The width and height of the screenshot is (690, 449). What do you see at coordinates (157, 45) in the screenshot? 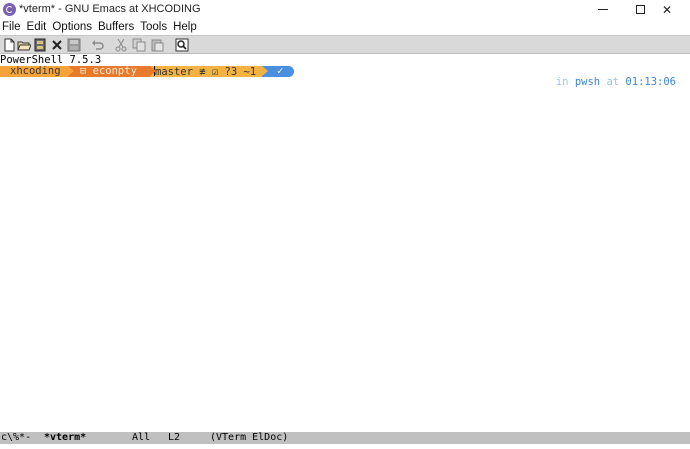
I see `paste-icon` at bounding box center [157, 45].